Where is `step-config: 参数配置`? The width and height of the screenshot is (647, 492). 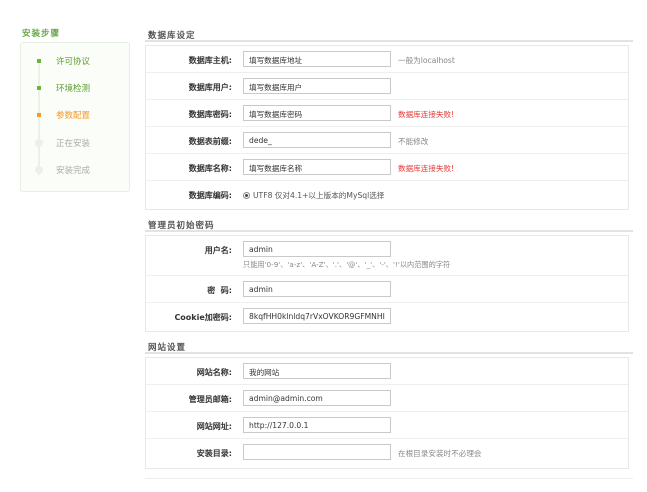 step-config: 参数配置 is located at coordinates (62, 115).